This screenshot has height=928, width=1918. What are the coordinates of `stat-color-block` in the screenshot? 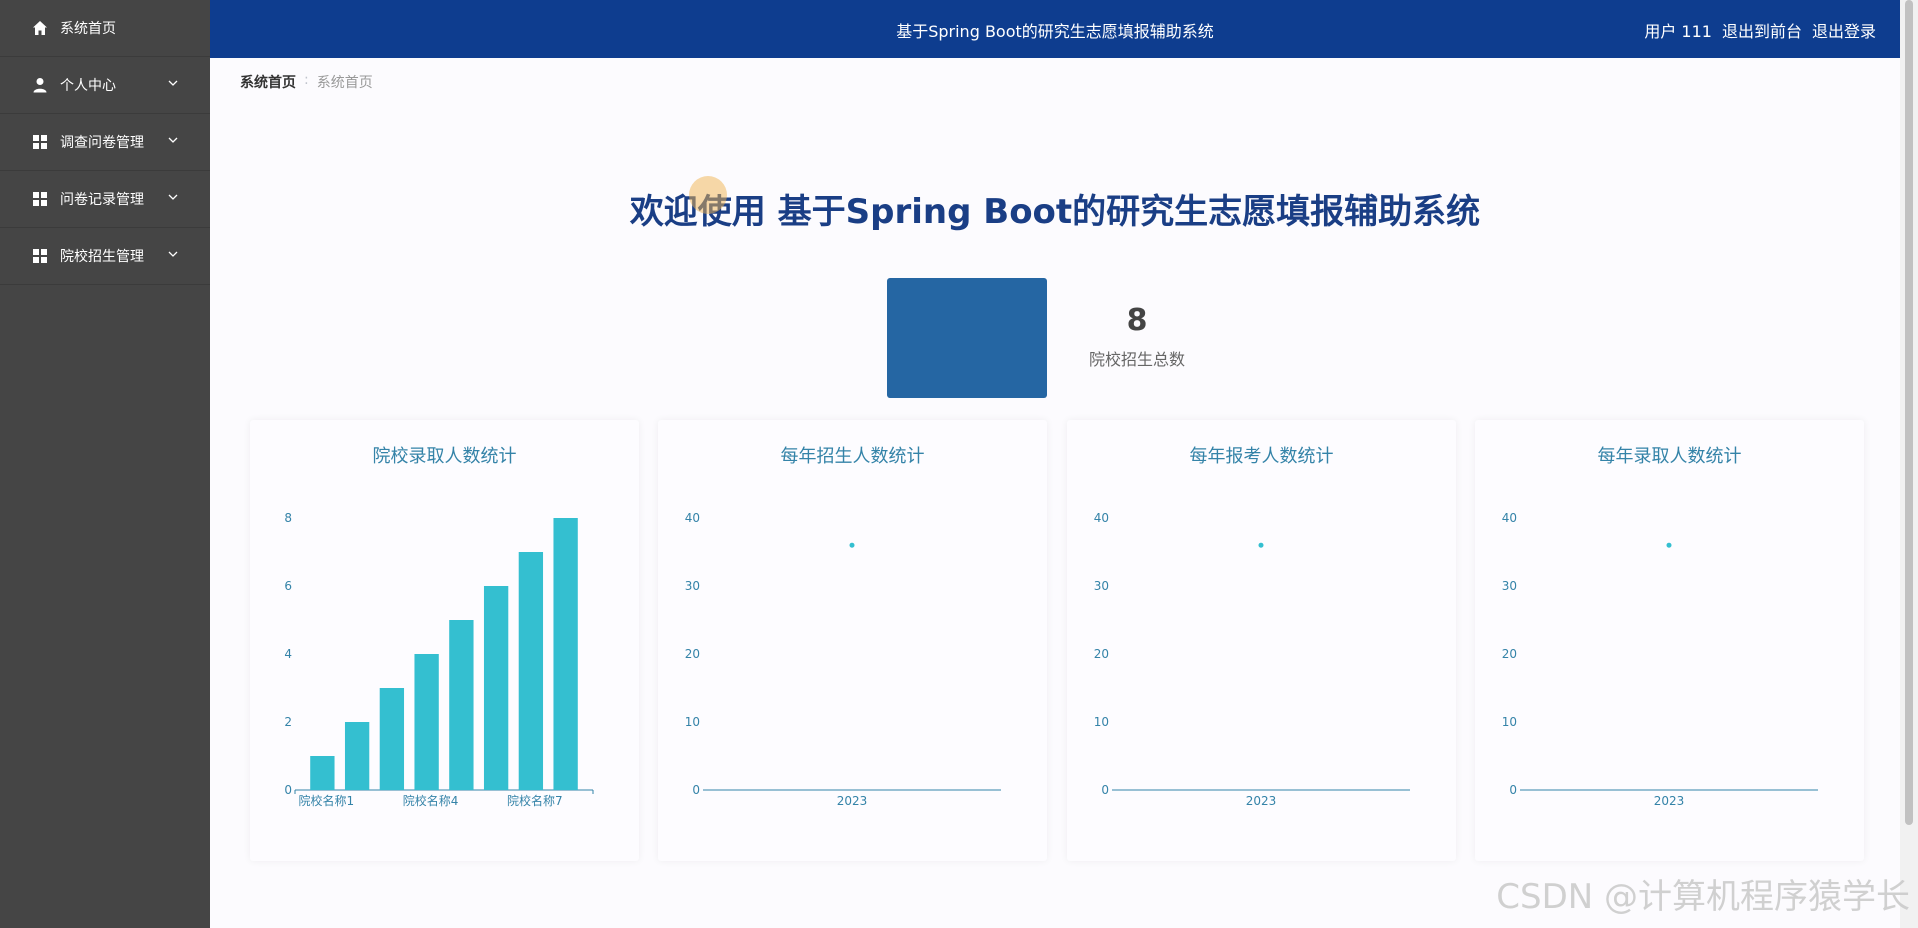 It's located at (967, 338).